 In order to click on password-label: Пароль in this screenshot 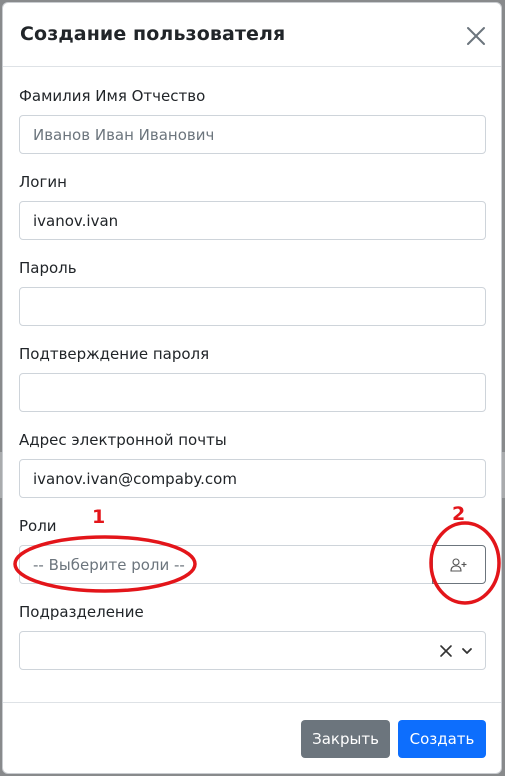, I will do `click(48, 268)`.